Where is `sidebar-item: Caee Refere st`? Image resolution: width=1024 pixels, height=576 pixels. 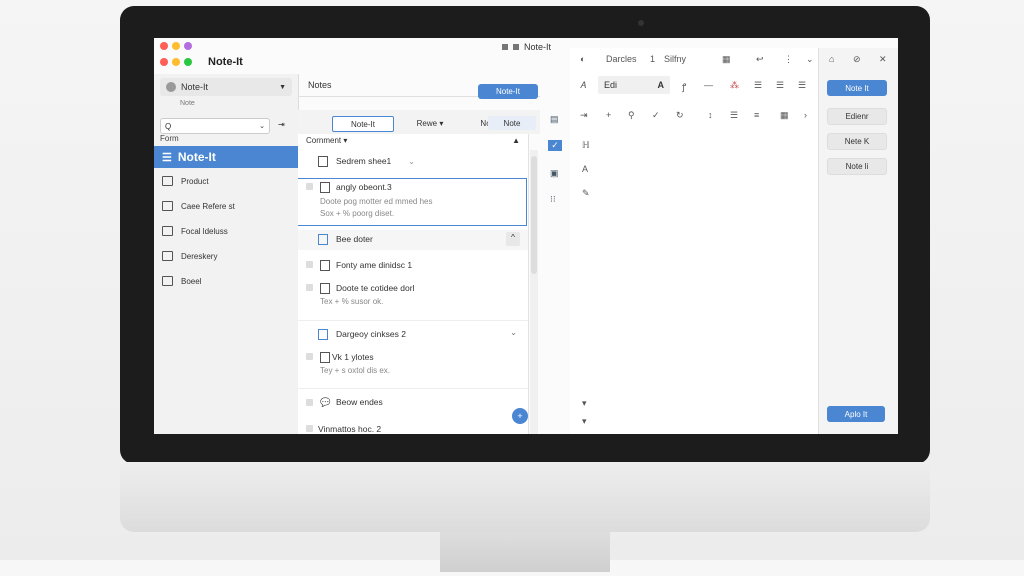 sidebar-item: Caee Refere st is located at coordinates (198, 206).